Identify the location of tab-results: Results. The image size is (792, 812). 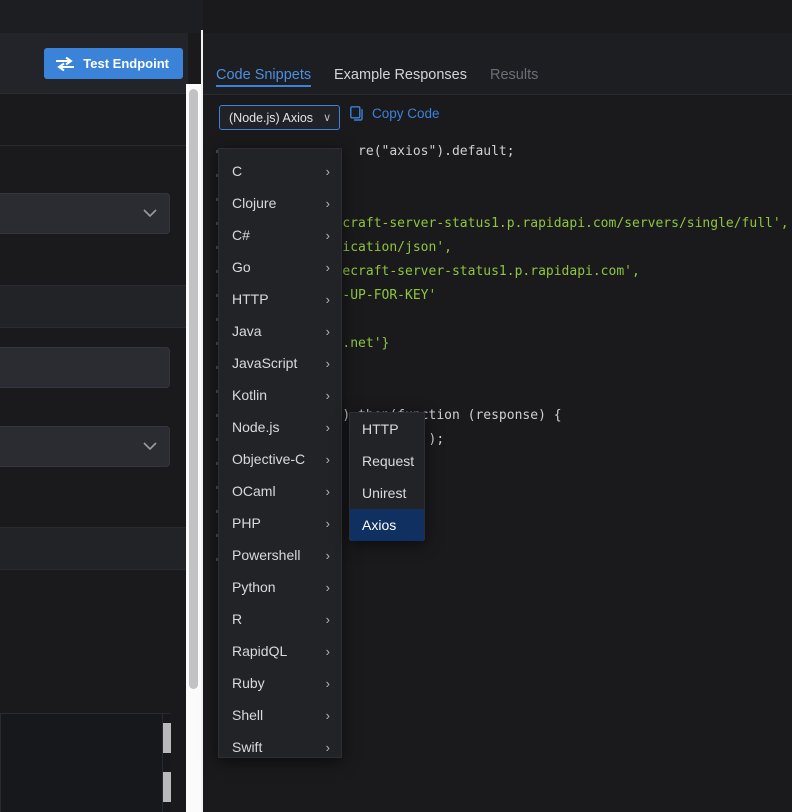
(514, 74).